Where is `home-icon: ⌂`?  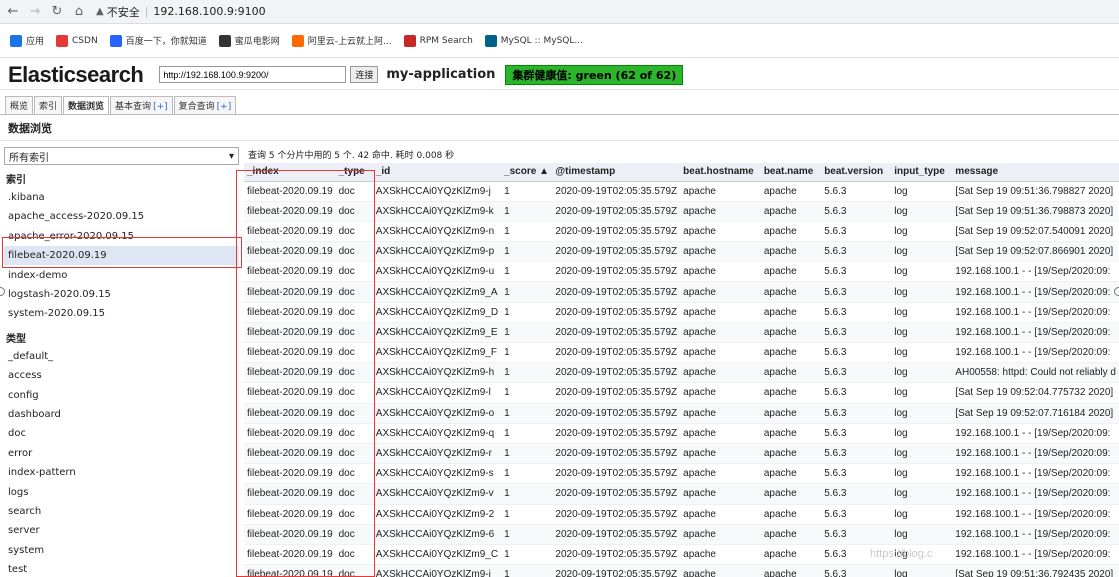
home-icon: ⌂ is located at coordinates (79, 12).